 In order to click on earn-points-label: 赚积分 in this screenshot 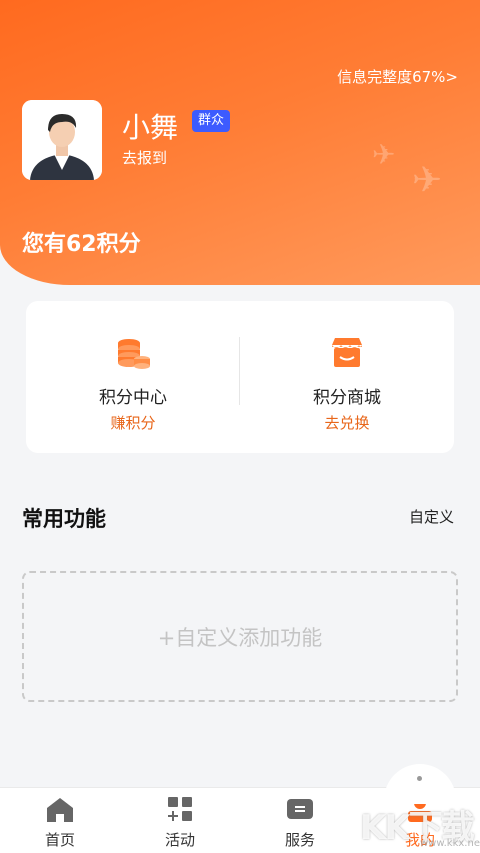, I will do `click(133, 423)`.